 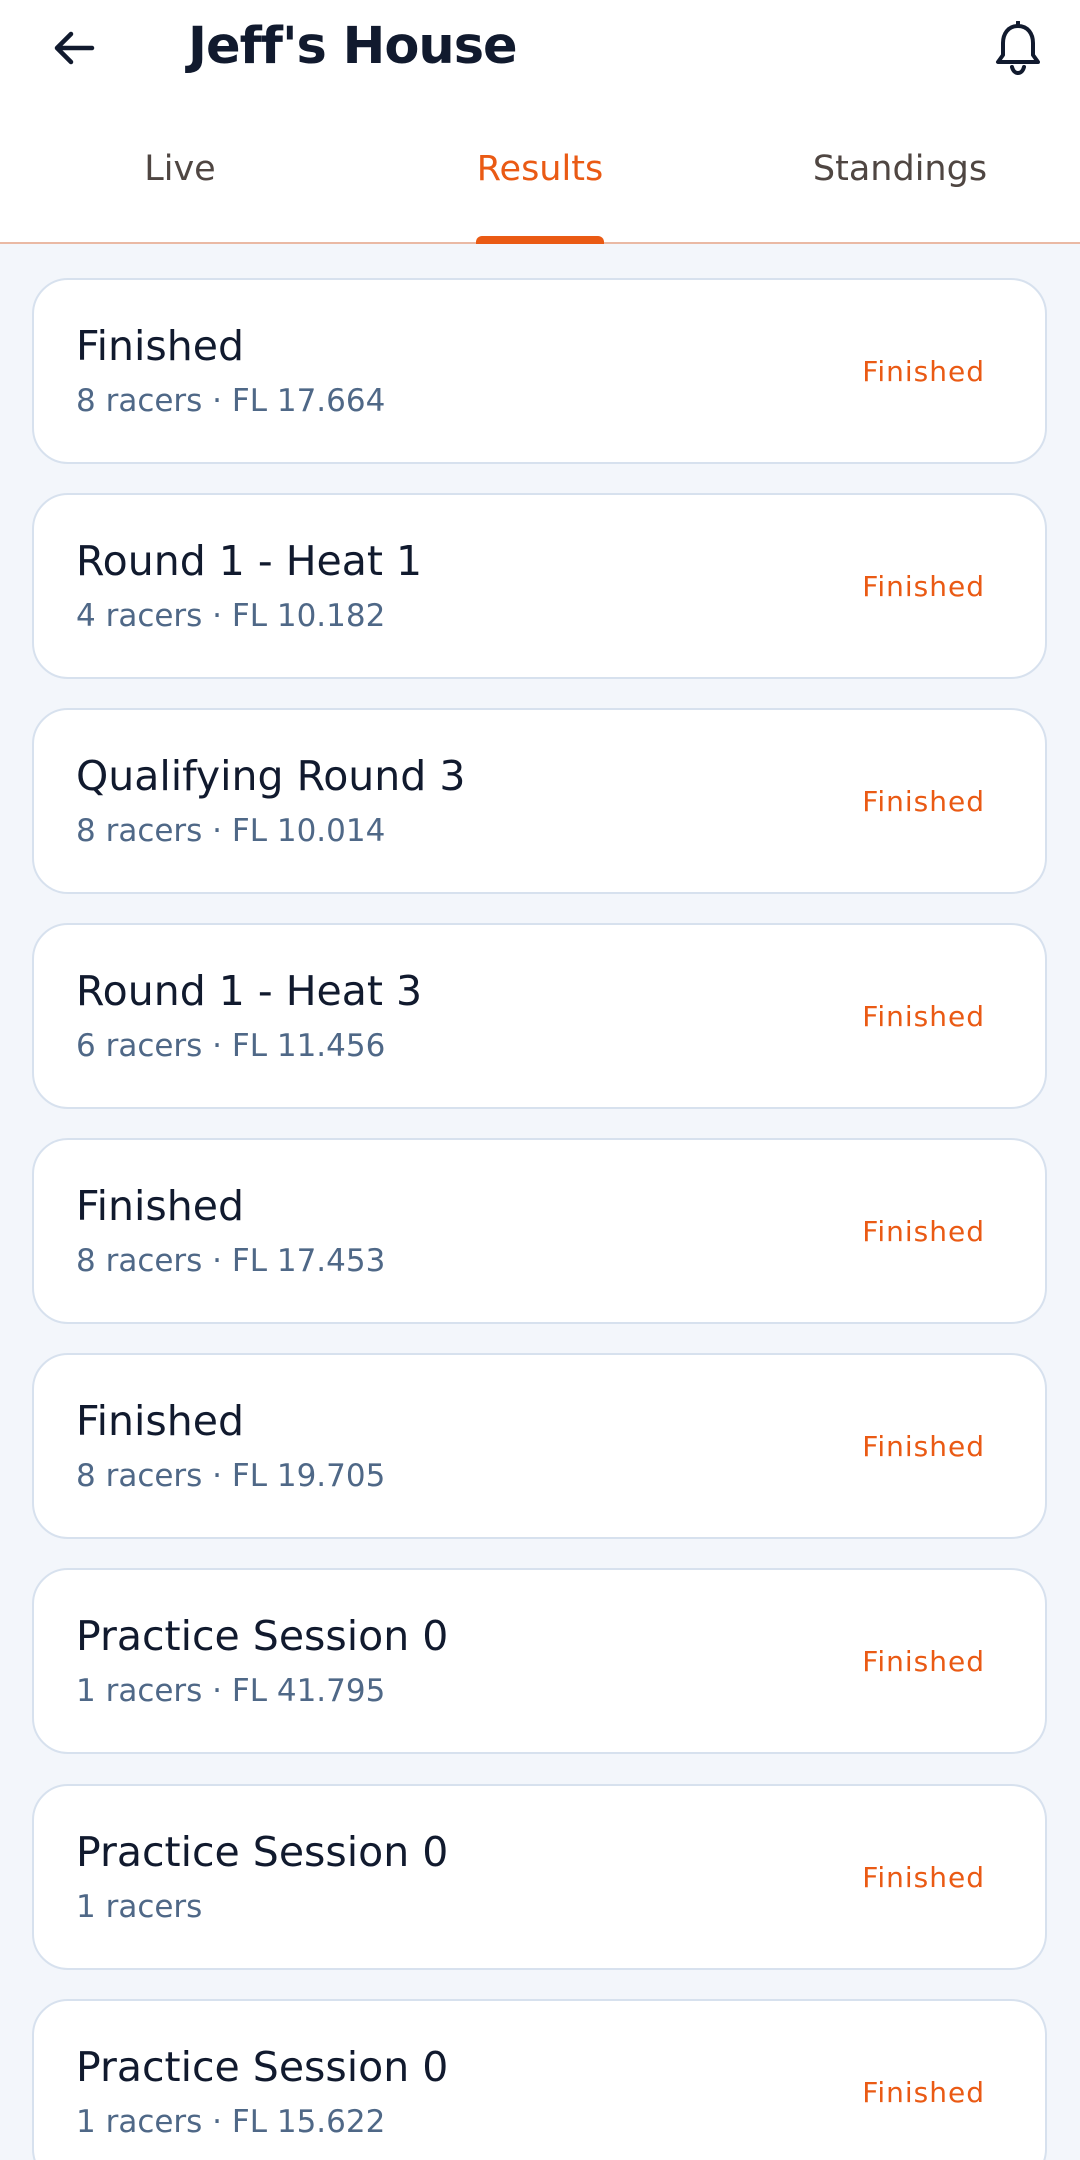 I want to click on result-subtitle: 4 racers · FL 10.182, so click(x=231, y=616).